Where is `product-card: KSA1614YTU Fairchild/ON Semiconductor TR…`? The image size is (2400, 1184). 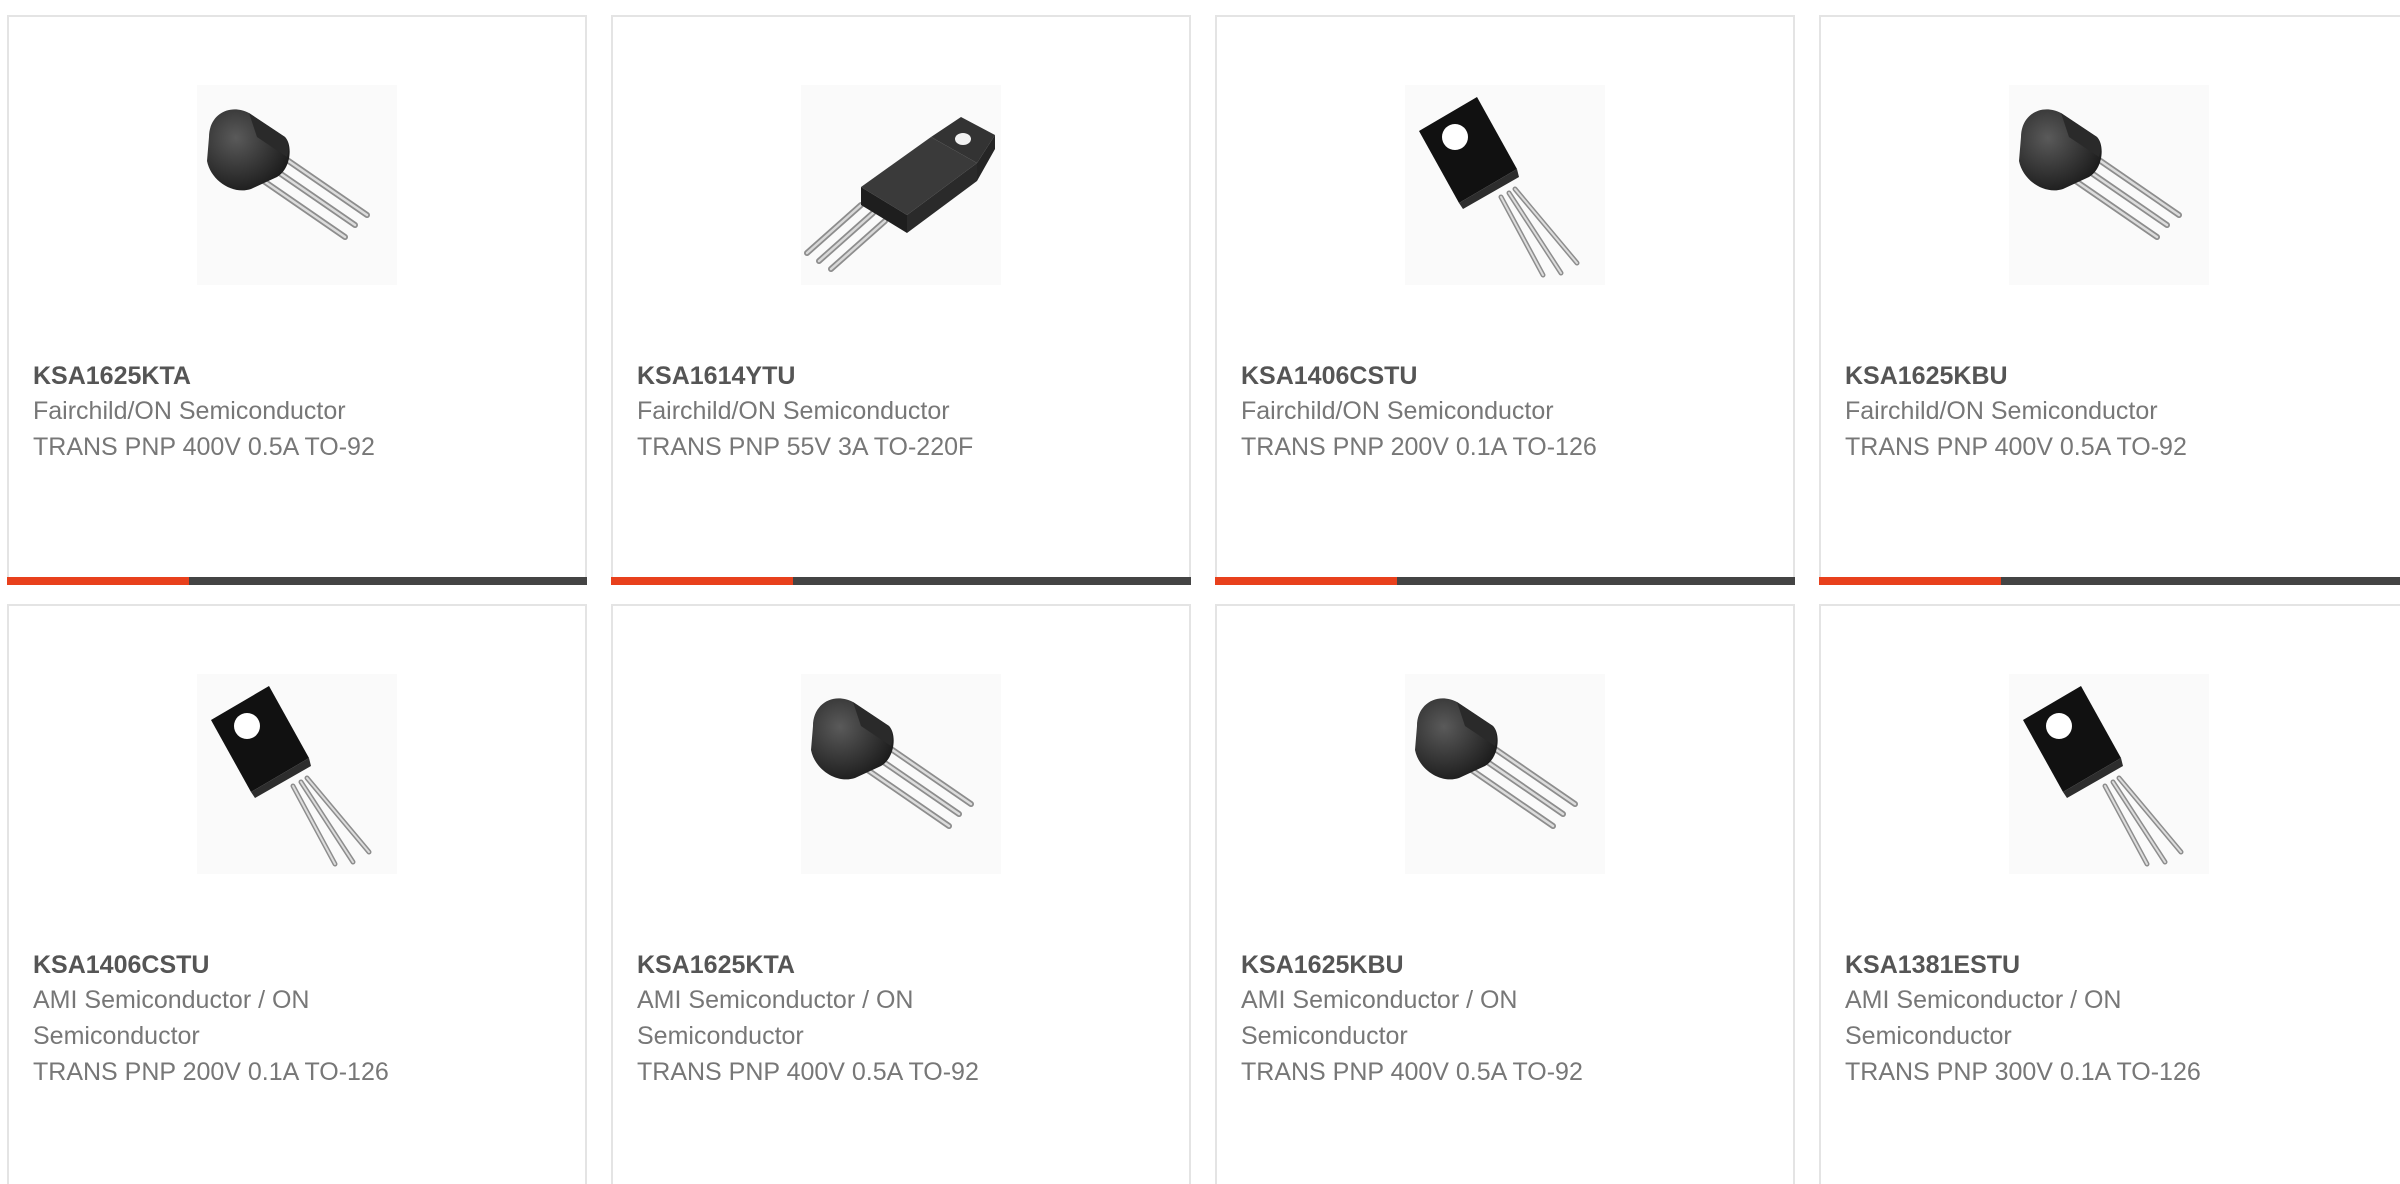
product-card: KSA1614YTU Fairchild/ON Semiconductor TR… is located at coordinates (901, 300).